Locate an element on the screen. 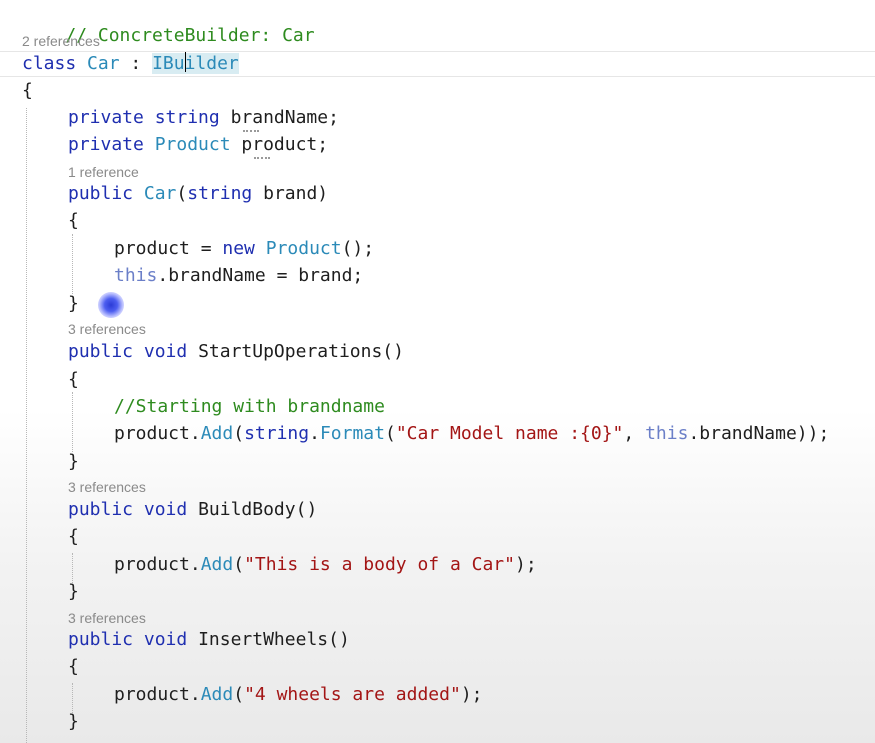 This screenshot has width=875, height=743. code-line: product.Add("This is a body of a Car"); is located at coordinates (325, 565).